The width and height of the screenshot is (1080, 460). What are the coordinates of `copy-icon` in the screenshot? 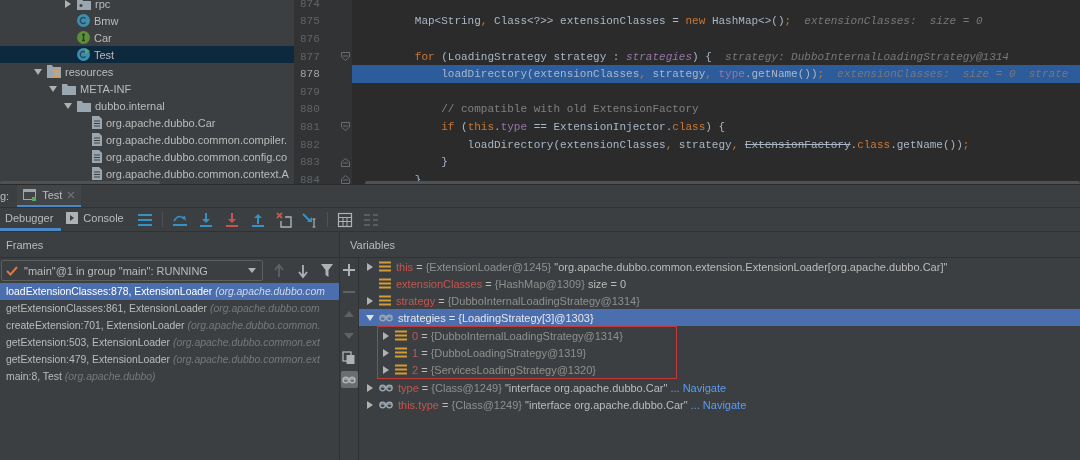 It's located at (349, 357).